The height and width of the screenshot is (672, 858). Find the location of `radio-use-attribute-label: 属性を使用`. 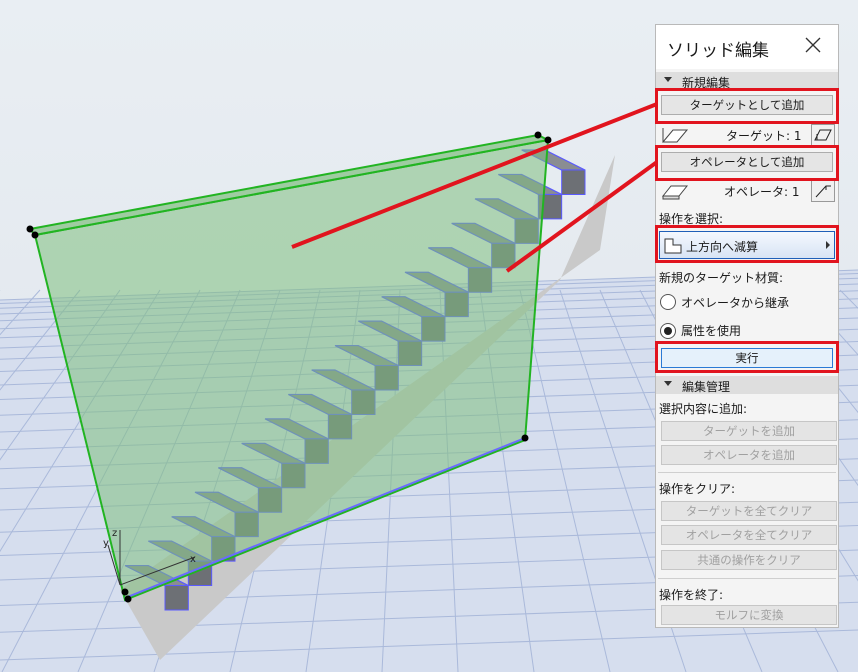

radio-use-attribute-label: 属性を使用 is located at coordinates (711, 330).